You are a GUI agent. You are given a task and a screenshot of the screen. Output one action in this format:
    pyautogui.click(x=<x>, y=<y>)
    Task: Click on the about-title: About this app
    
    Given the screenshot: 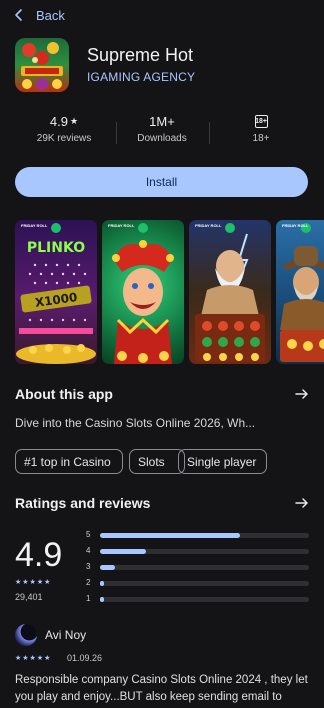 What is the action you would take?
    pyautogui.click(x=64, y=394)
    